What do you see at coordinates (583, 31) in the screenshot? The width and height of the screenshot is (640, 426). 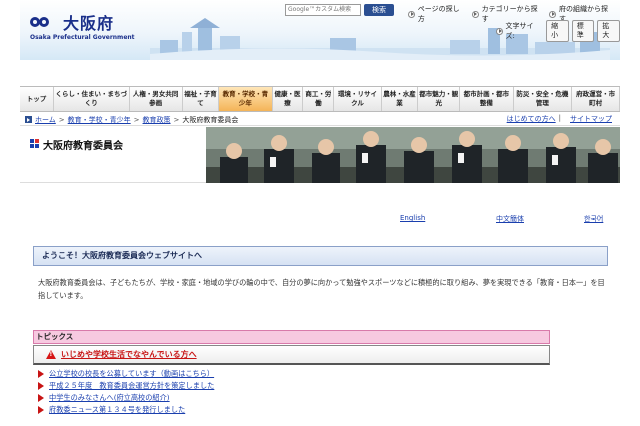 I see `font-size-standard-button: 標準` at bounding box center [583, 31].